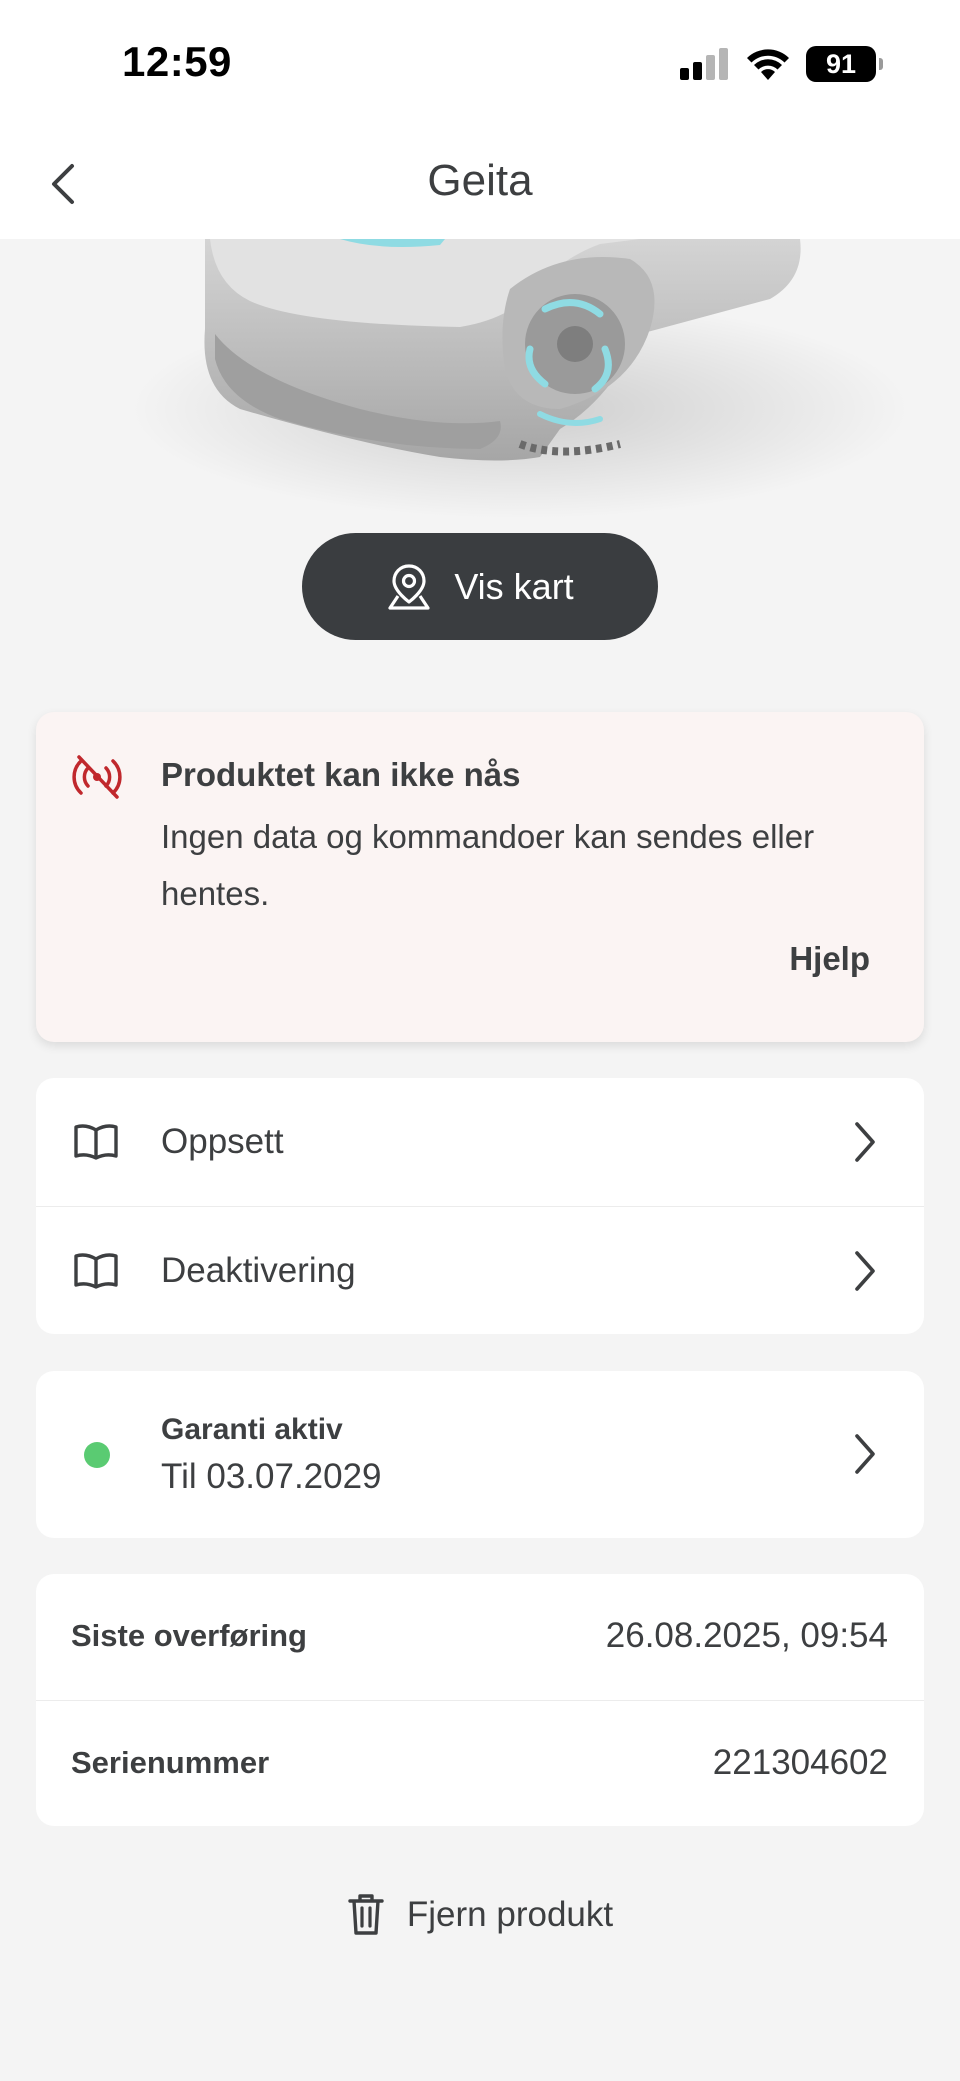 The height and width of the screenshot is (2081, 960). Describe the element at coordinates (97, 1455) in the screenshot. I see `warranty-status-dot` at that location.